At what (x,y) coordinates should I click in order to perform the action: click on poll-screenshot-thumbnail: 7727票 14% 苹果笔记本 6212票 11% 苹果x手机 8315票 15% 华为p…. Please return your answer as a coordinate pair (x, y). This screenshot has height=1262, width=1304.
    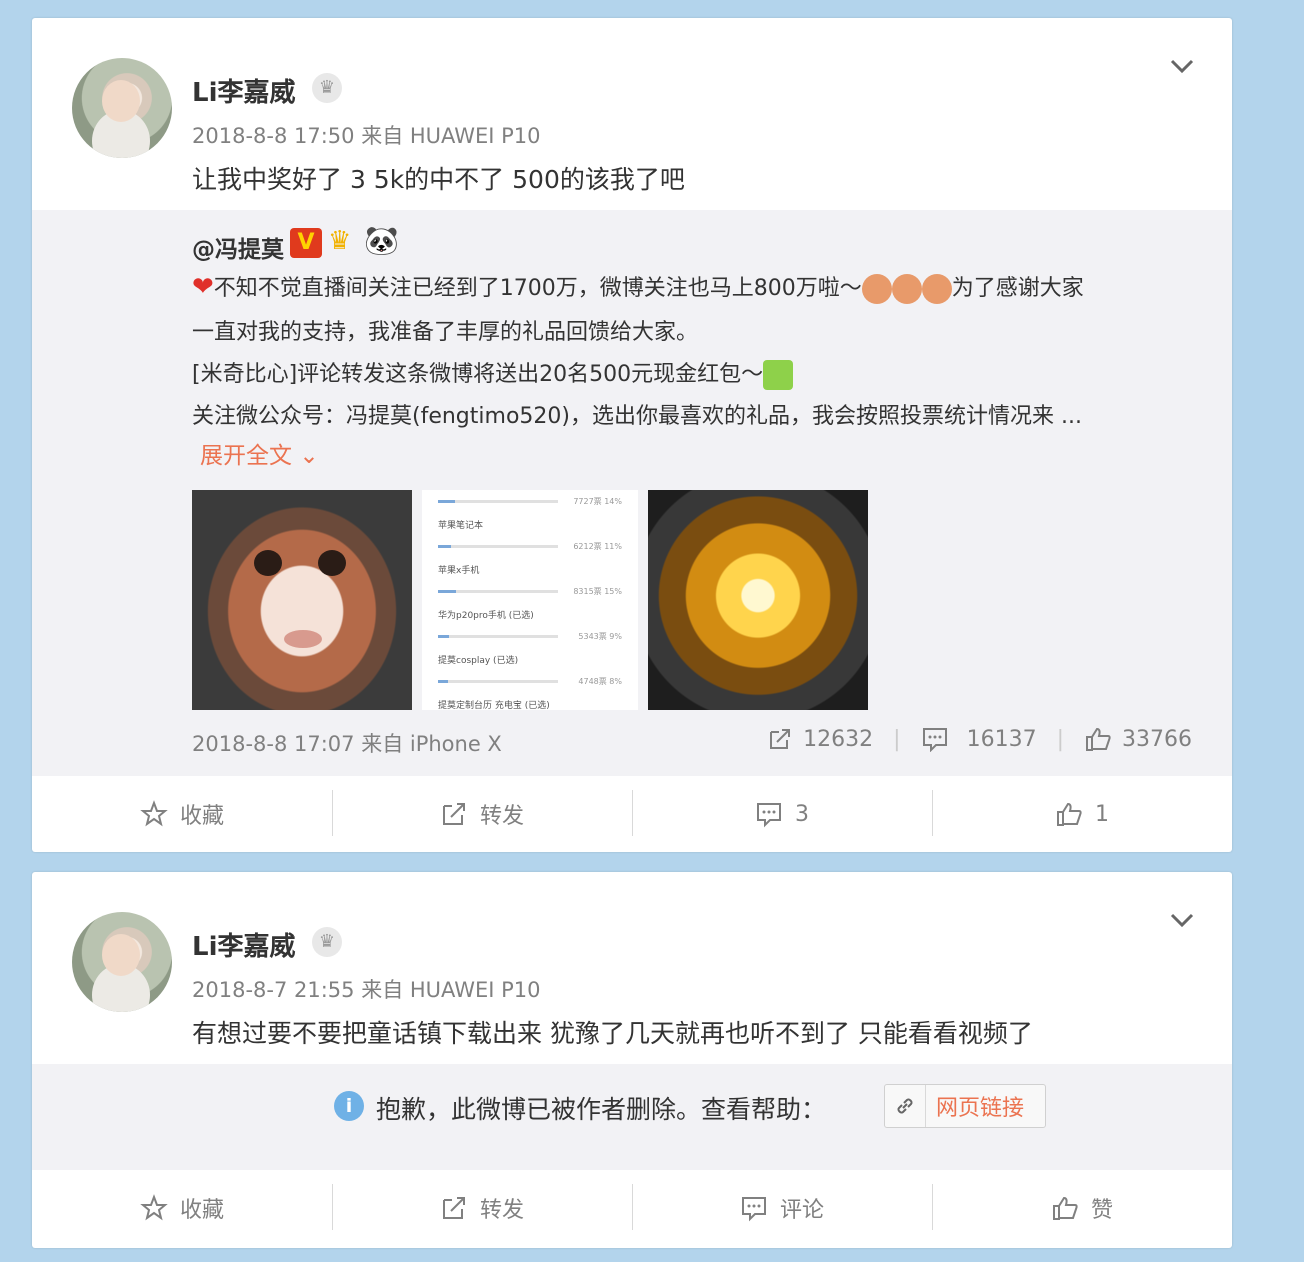
    Looking at the image, I should click on (530, 600).